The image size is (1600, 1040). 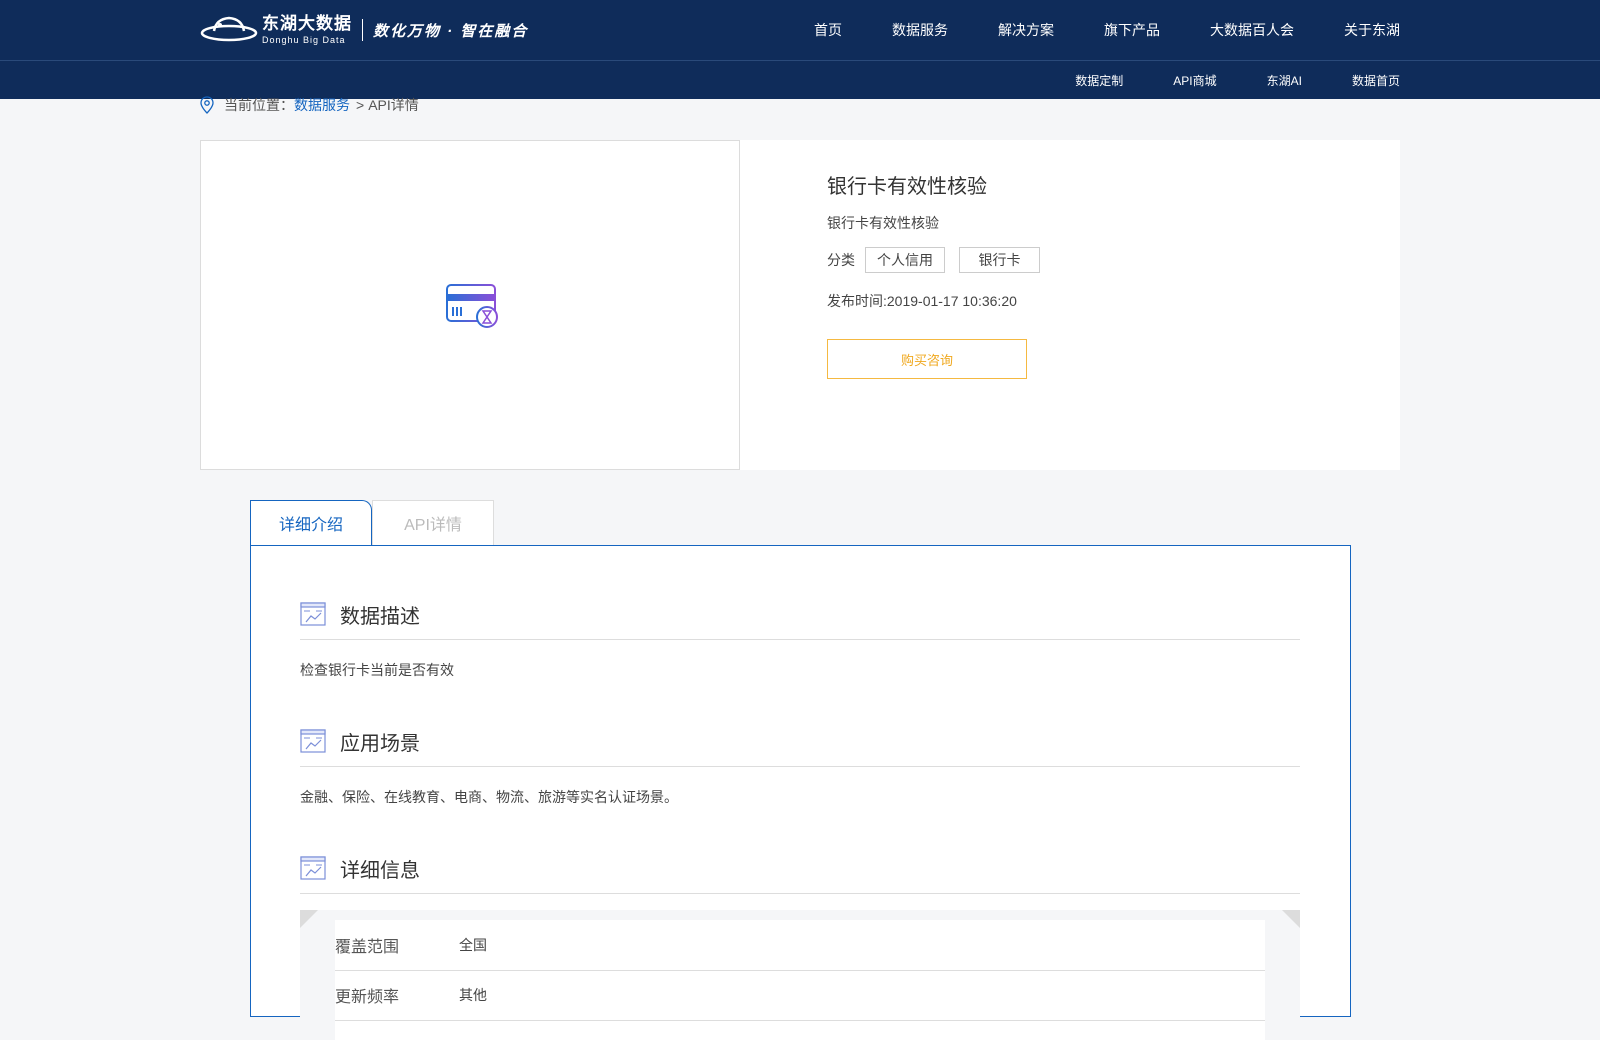 What do you see at coordinates (1284, 80) in the screenshot?
I see `subnav-donghu-ai: 东湖AI` at bounding box center [1284, 80].